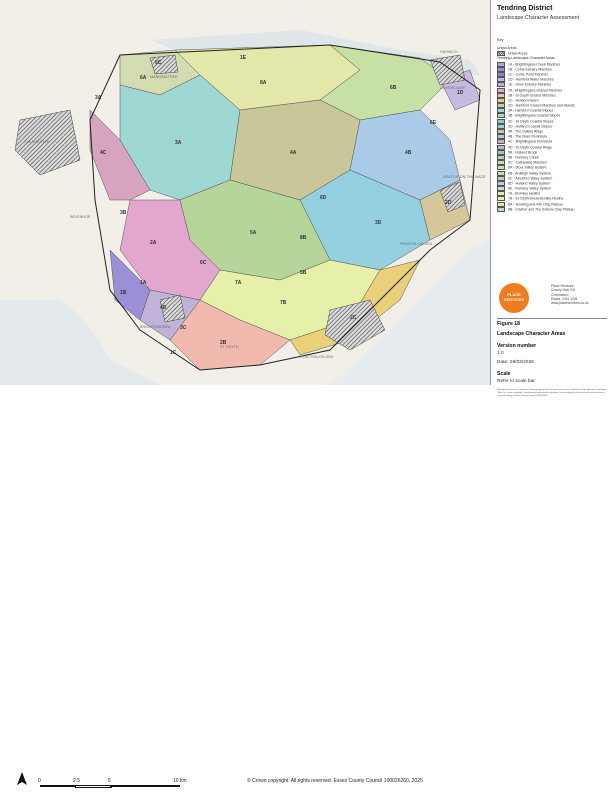 The height and width of the screenshot is (792, 612). I want to click on legend-item-label: 1D - Hamford Water Marshes, so click(531, 79).